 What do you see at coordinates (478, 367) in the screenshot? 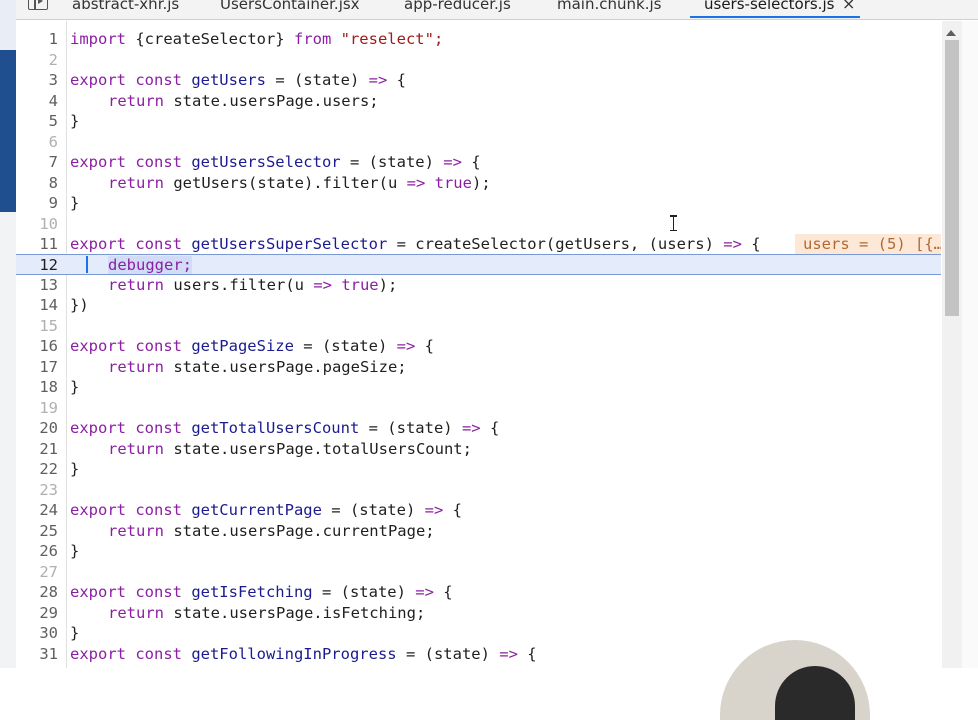
I see `code-line: 17 return state.usersPage.pageSize;` at bounding box center [478, 367].